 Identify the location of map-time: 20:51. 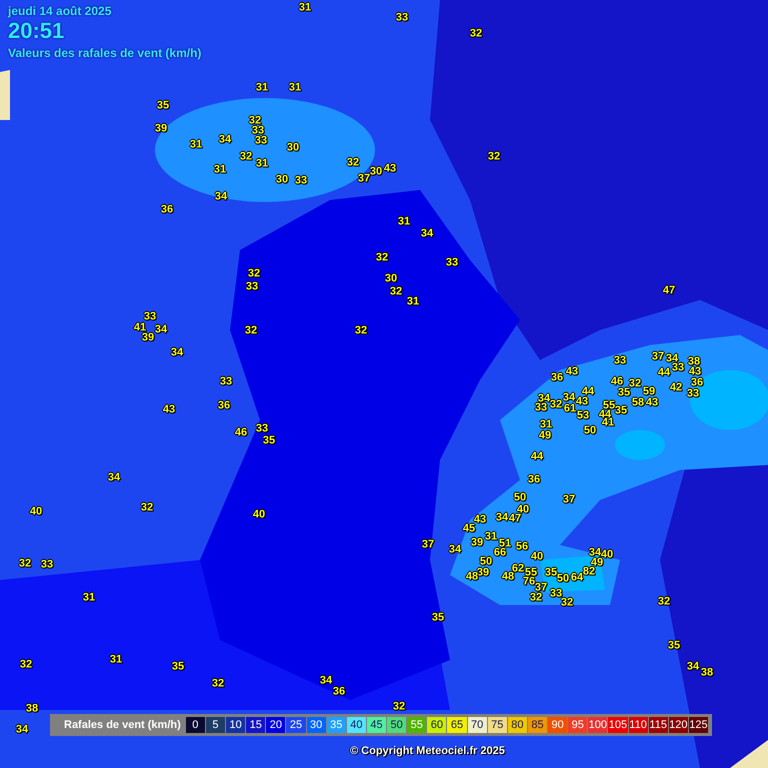
(37, 31).